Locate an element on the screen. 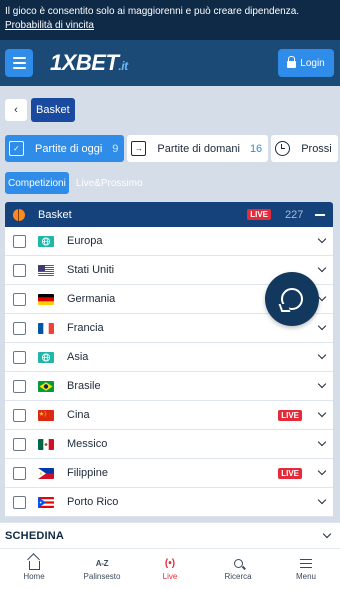  login-button: Login is located at coordinates (306, 63).